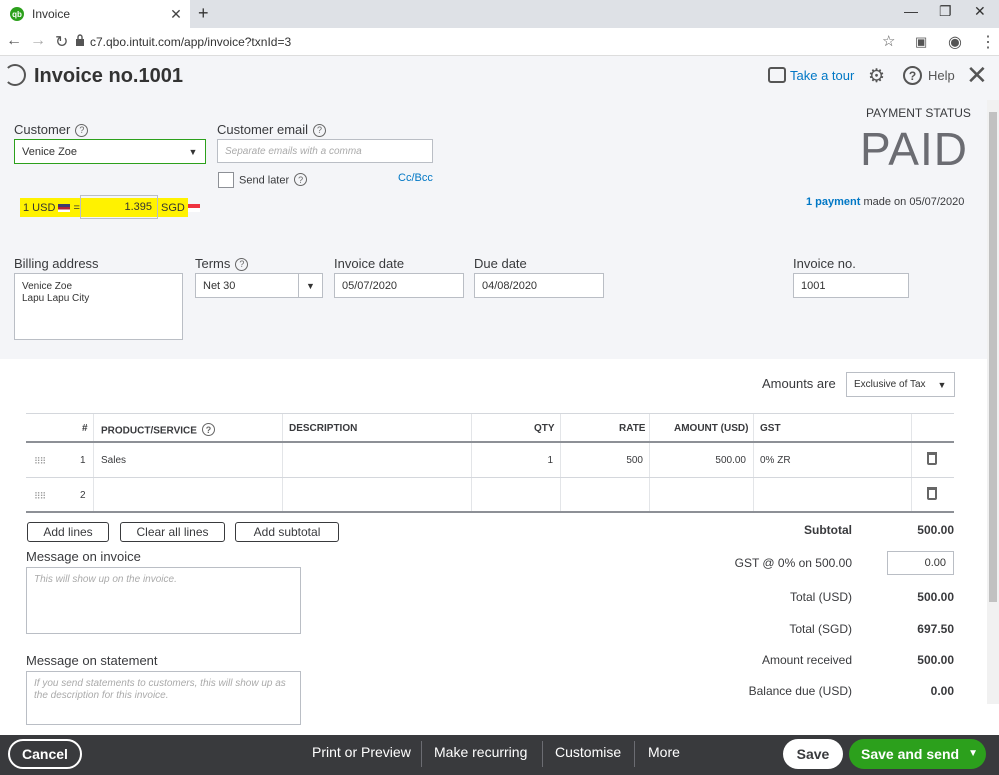 The width and height of the screenshot is (999, 775). Describe the element at coordinates (190, 42) in the screenshot. I see `url-text: c7.qbo.intuit.com/app/invoice?txnId=3` at that location.